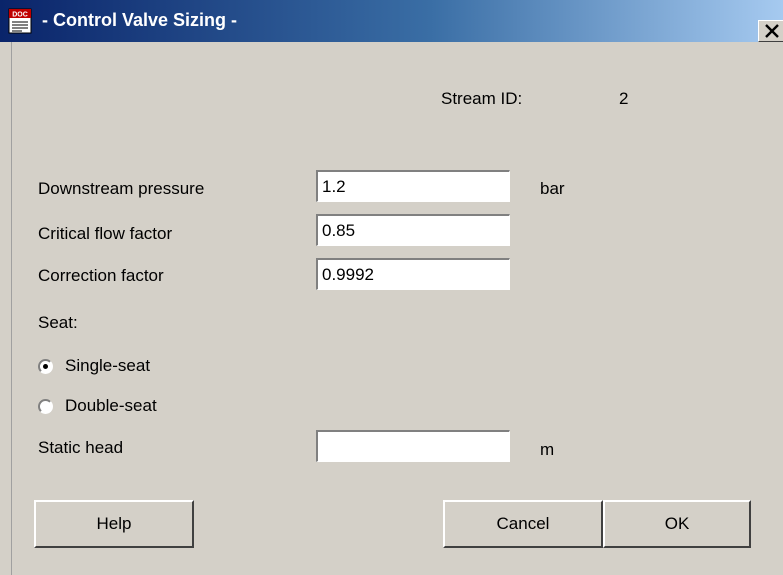 The width and height of the screenshot is (783, 575). Describe the element at coordinates (140, 20) in the screenshot. I see `window-title: - Control Valve Sizing -` at that location.